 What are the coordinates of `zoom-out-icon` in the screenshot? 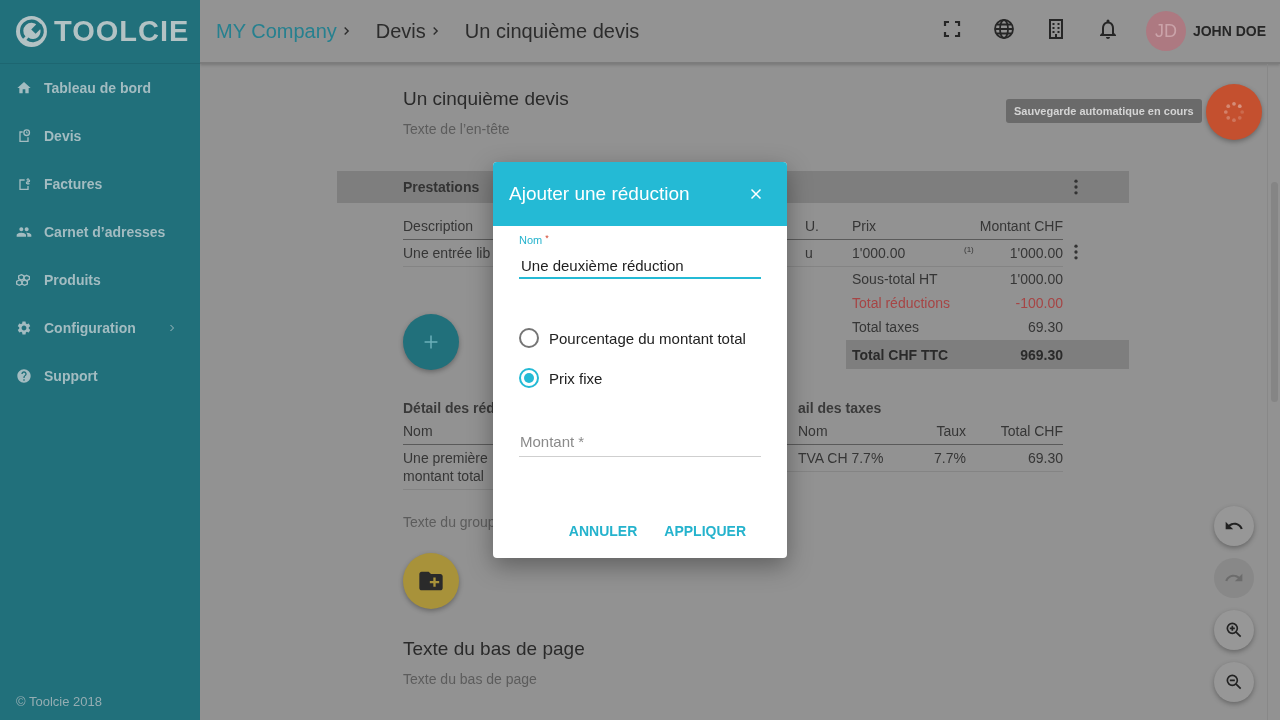 It's located at (1234, 682).